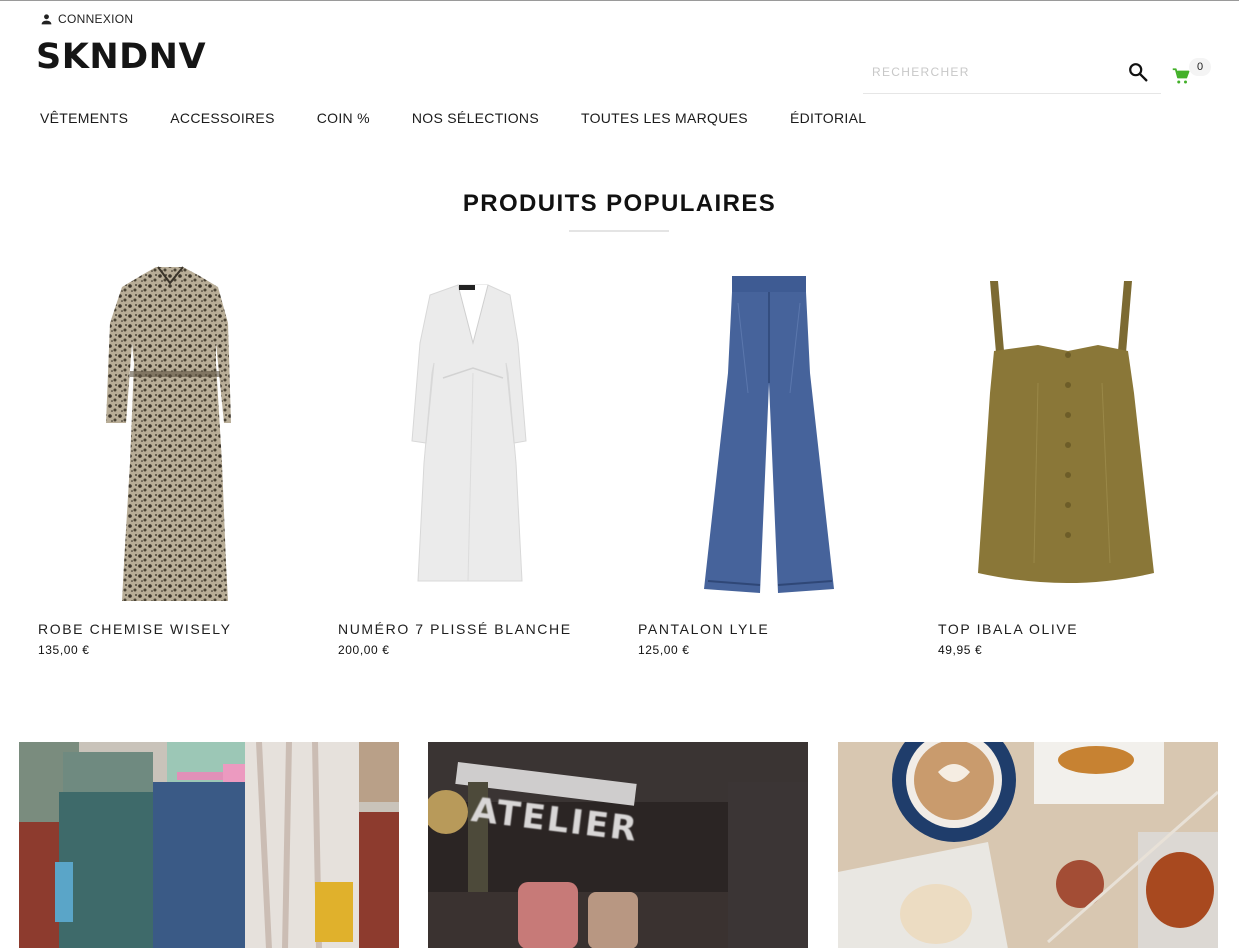 This screenshot has height=948, width=1239. I want to click on product-image-denim-wide-trousers, so click(773, 435).